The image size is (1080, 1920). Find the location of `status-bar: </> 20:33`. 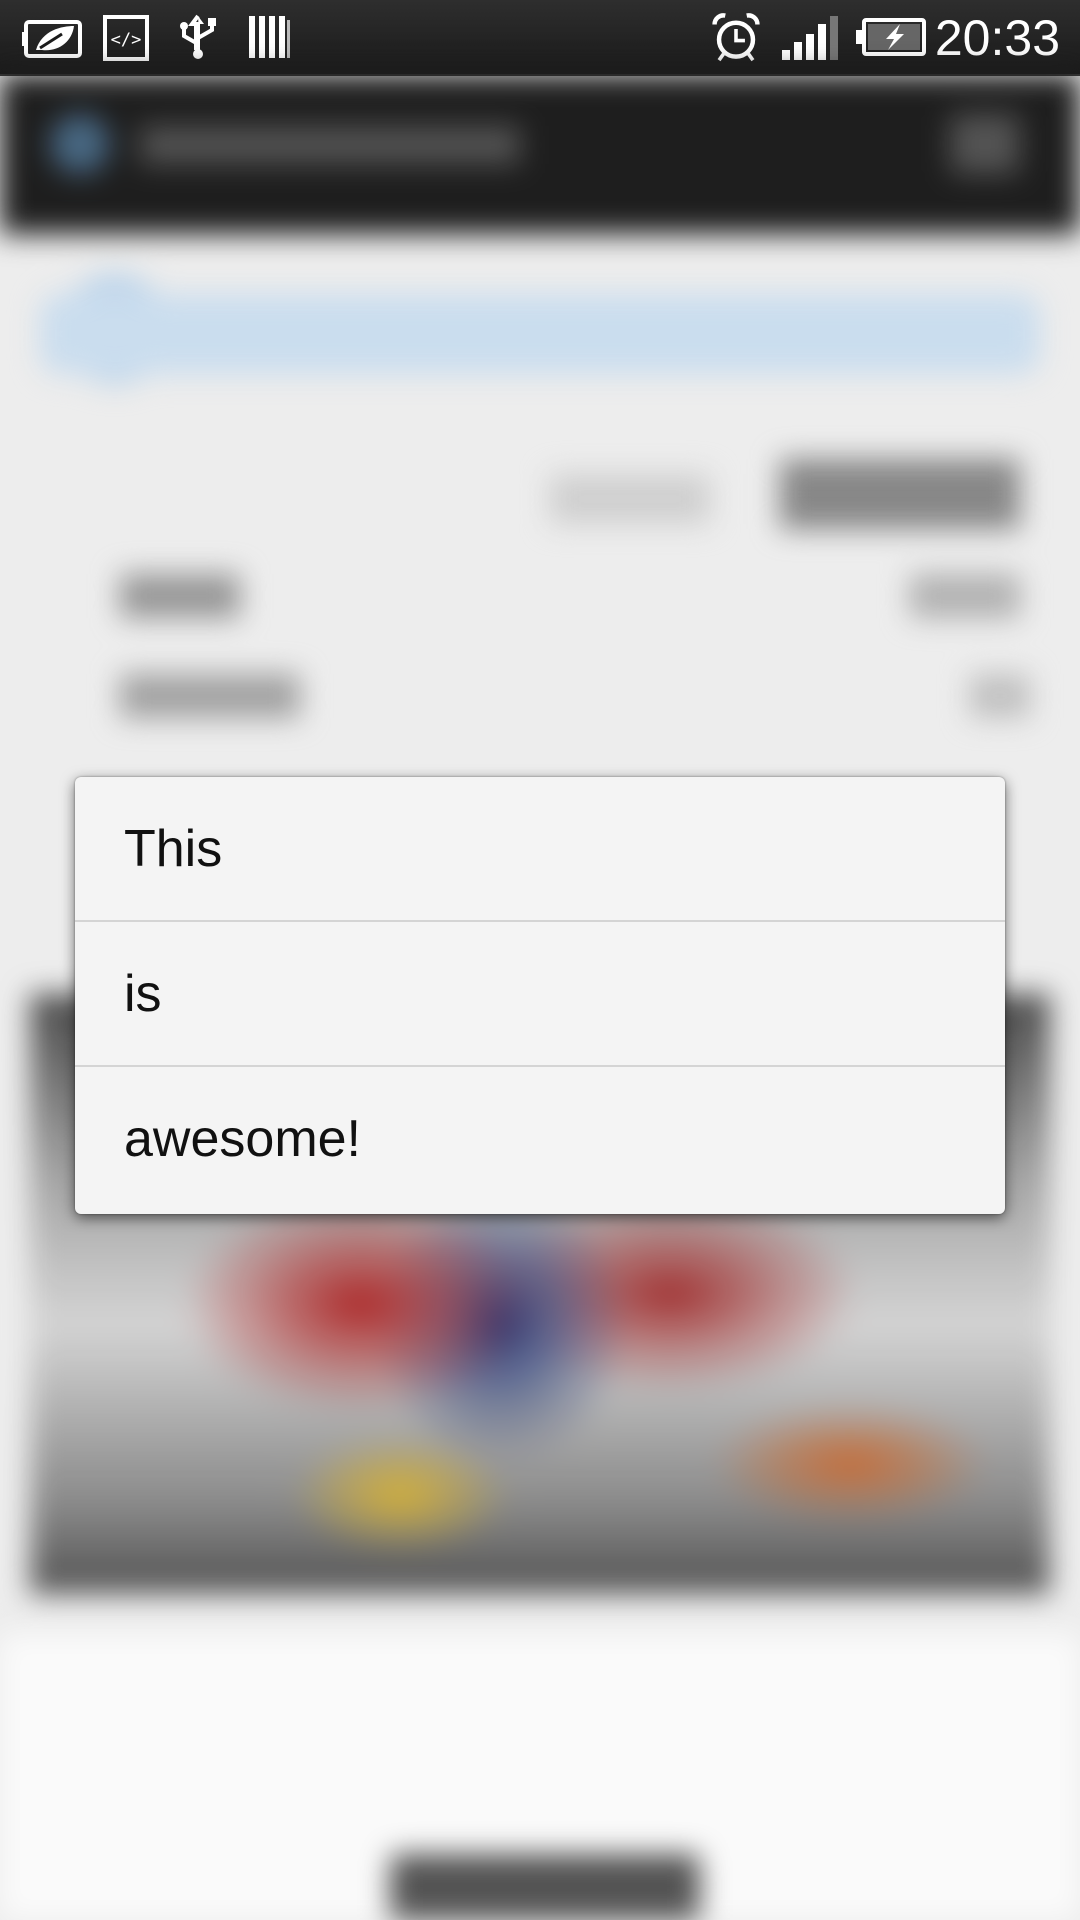

status-bar: </> 20:33 is located at coordinates (540, 38).